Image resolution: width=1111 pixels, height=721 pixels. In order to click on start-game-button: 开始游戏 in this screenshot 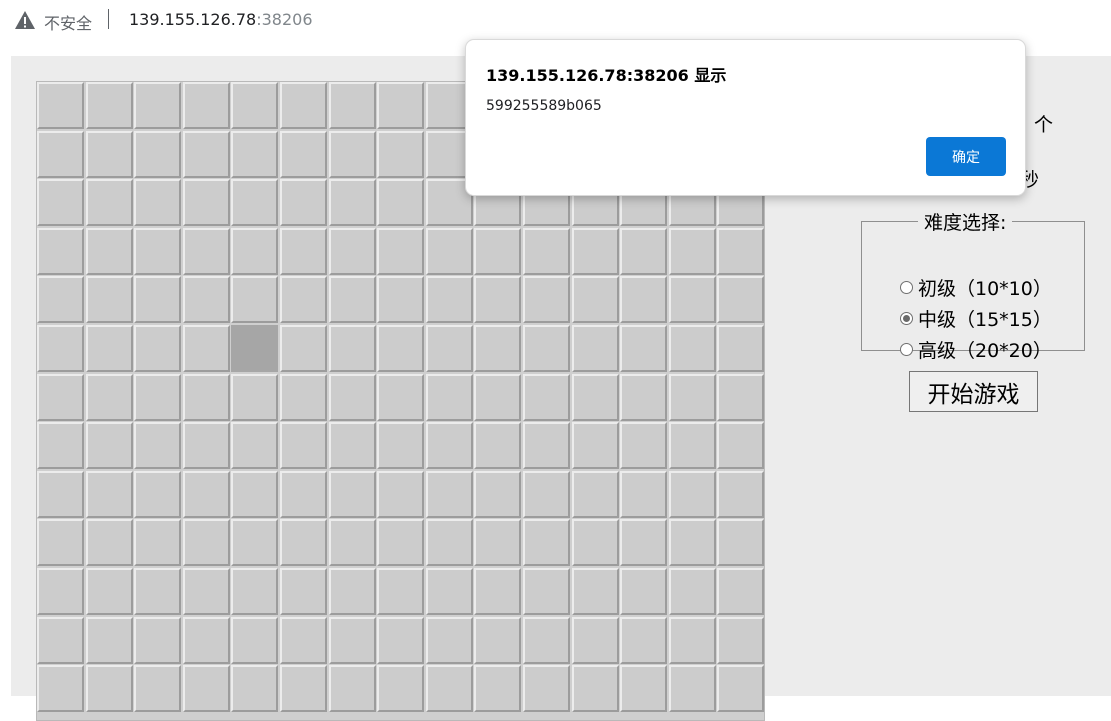, I will do `click(973, 391)`.